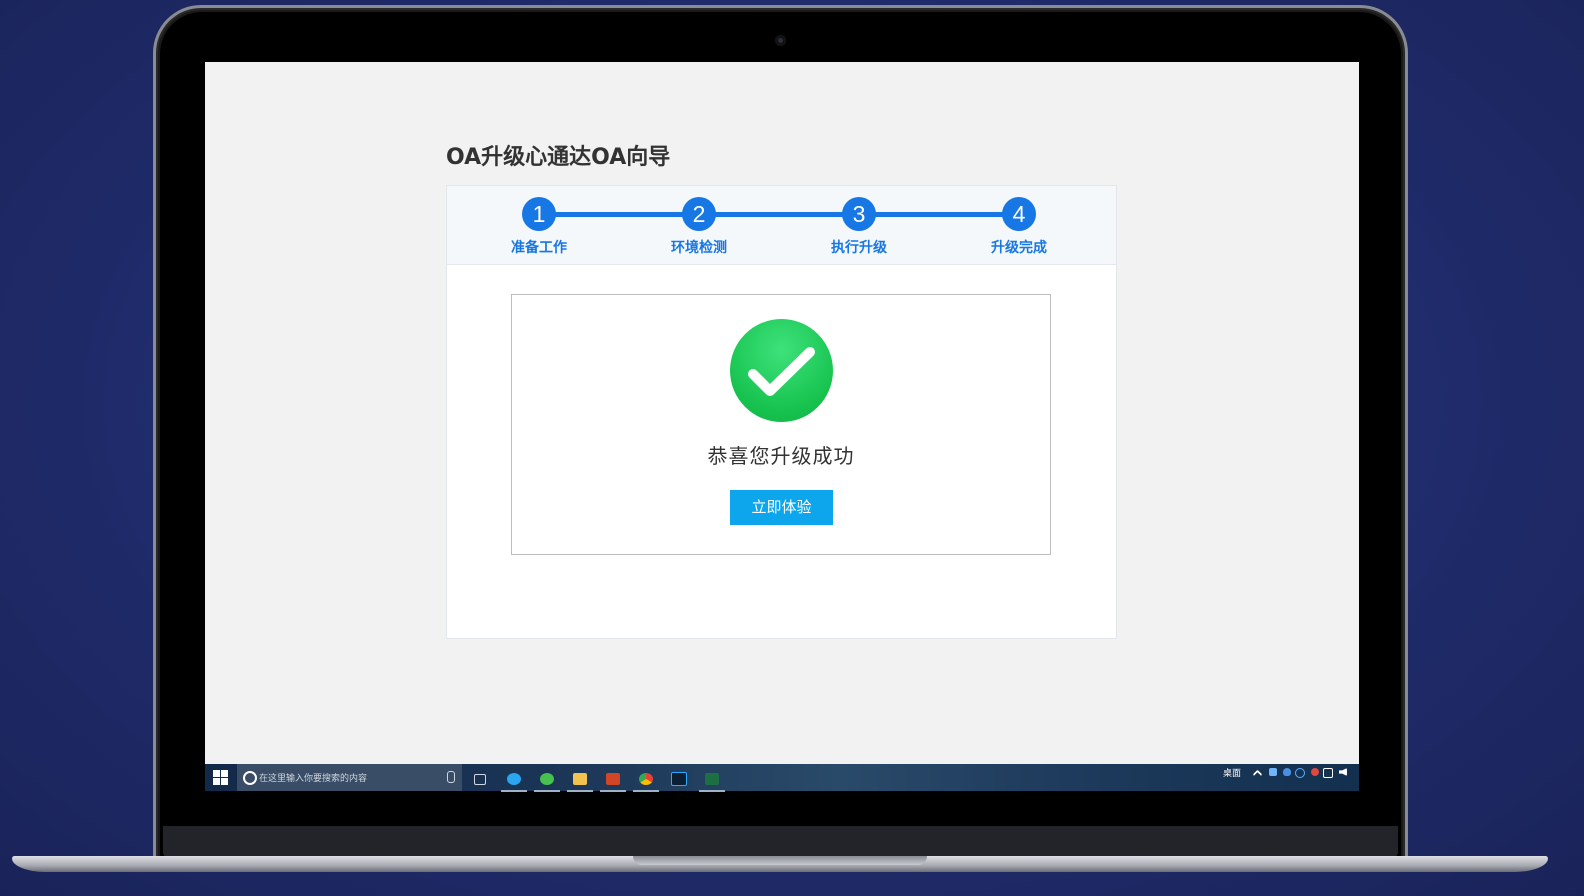 The height and width of the screenshot is (896, 1584). What do you see at coordinates (781, 225) in the screenshot?
I see `wizard-steps: 1 准备工作 2 环境检测 3 执行升级 4 升级完成` at bounding box center [781, 225].